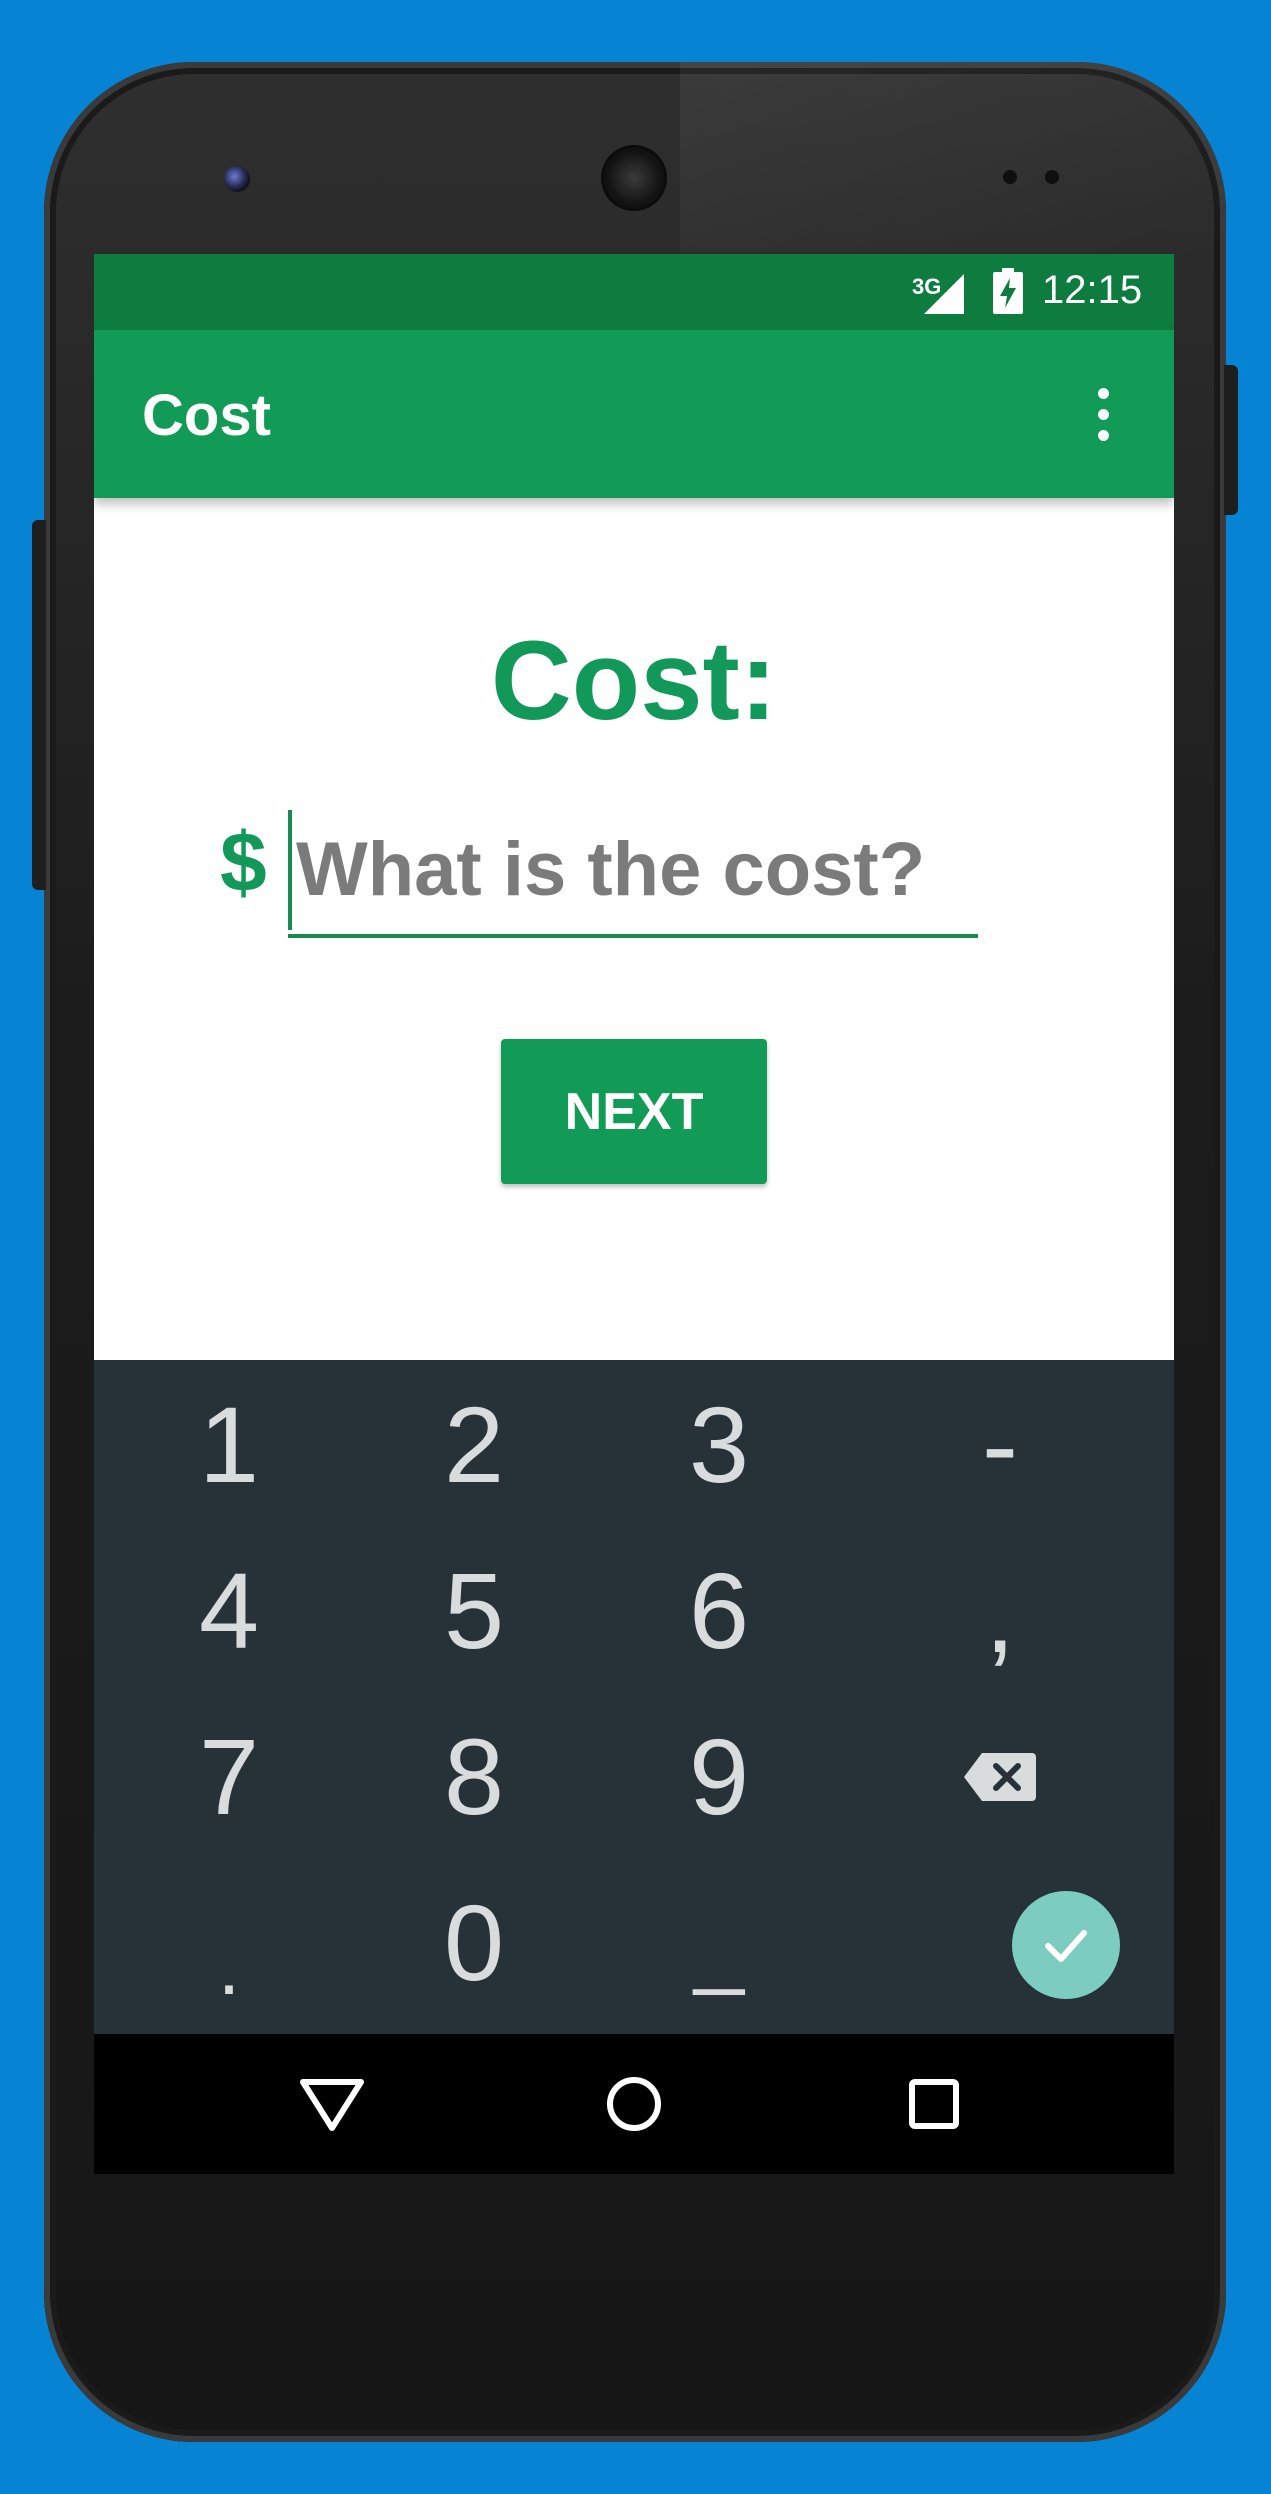  Describe the element at coordinates (999, 1614) in the screenshot. I see `key-label: ,` at that location.